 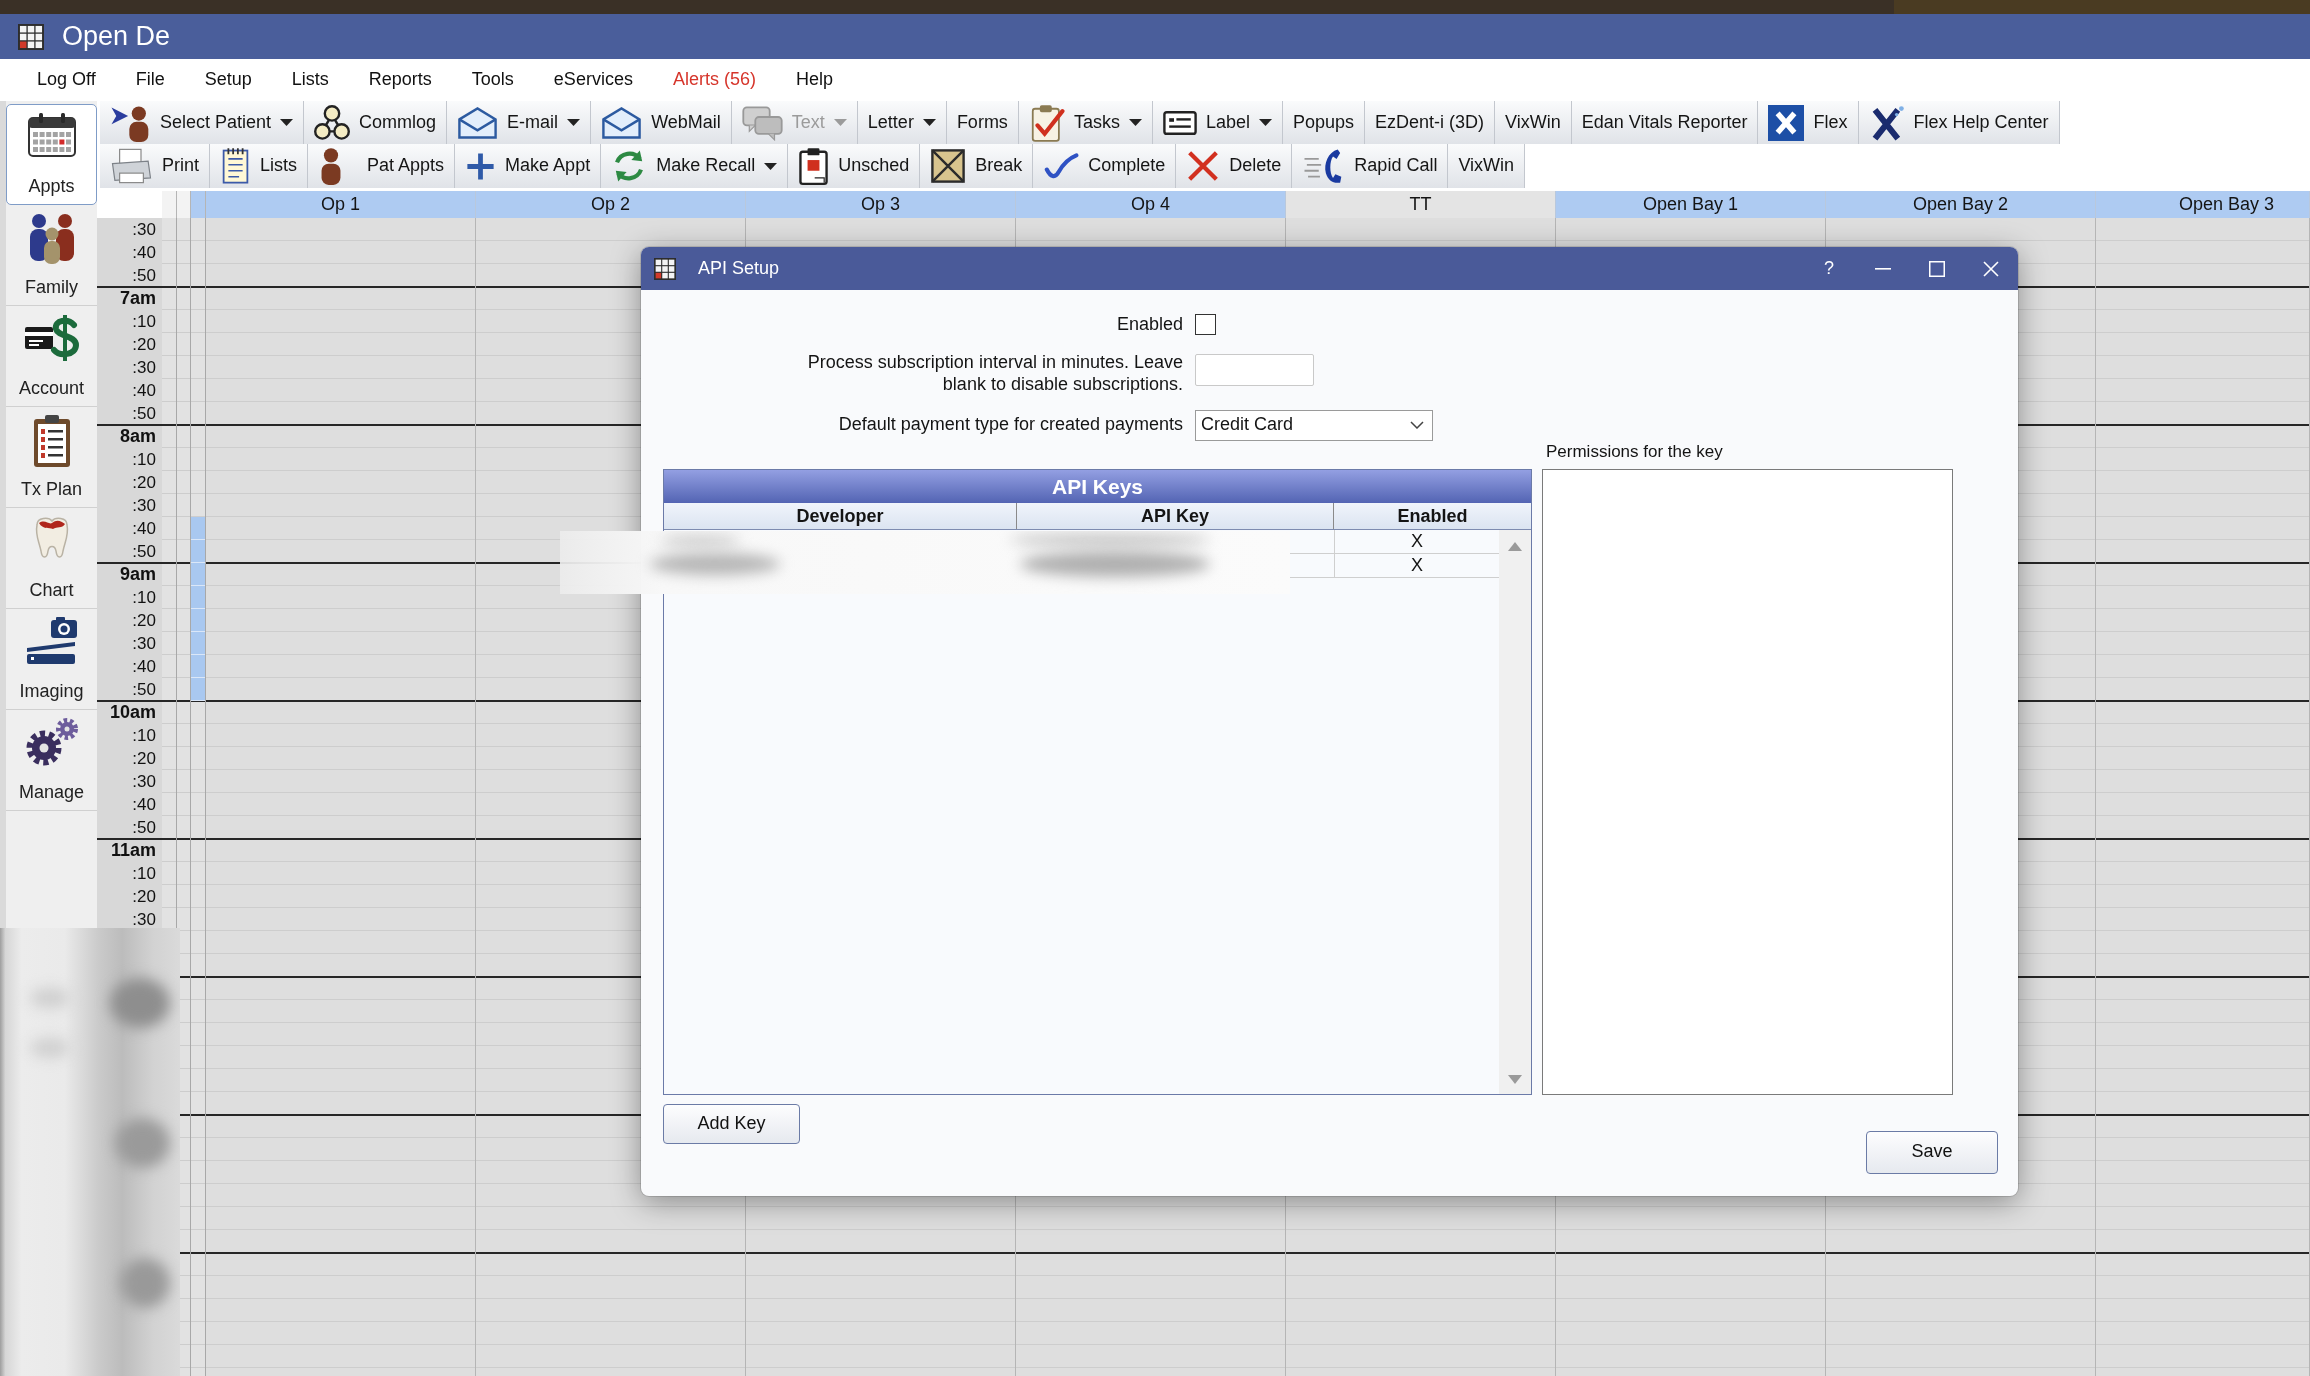 I want to click on toolbar-button: Lists, so click(x=259, y=166).